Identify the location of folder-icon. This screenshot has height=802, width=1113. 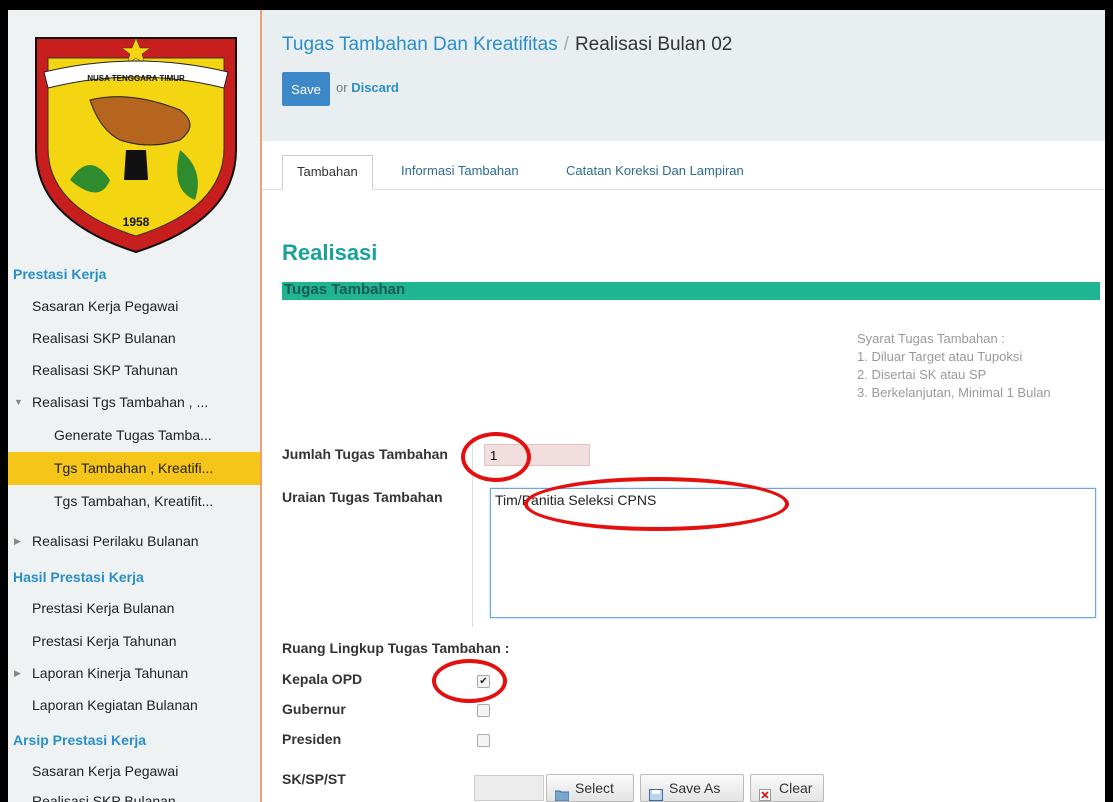
(562, 792).